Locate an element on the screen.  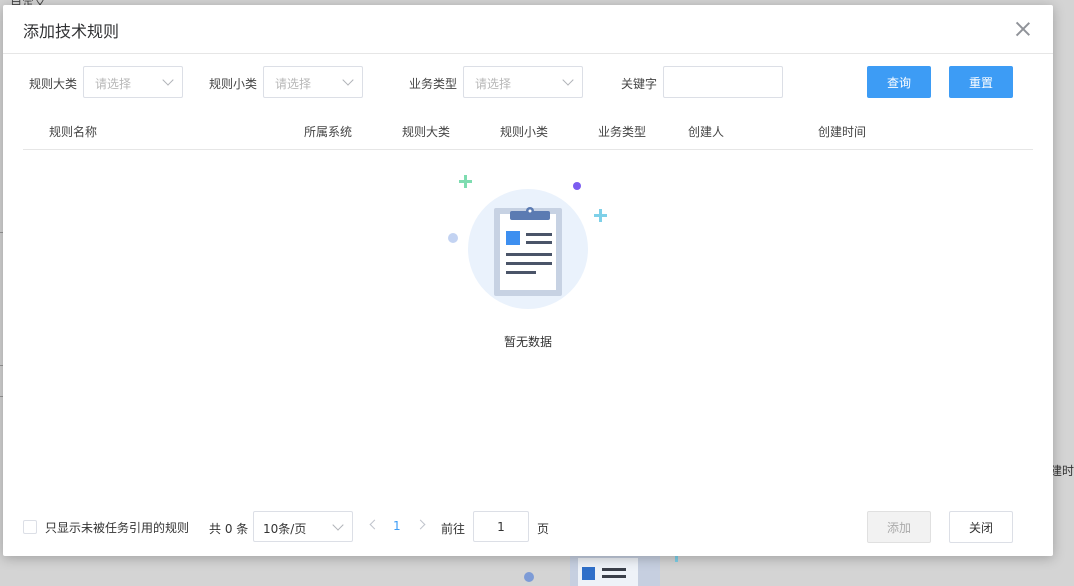
rule-major-select: 请选择 is located at coordinates (133, 82).